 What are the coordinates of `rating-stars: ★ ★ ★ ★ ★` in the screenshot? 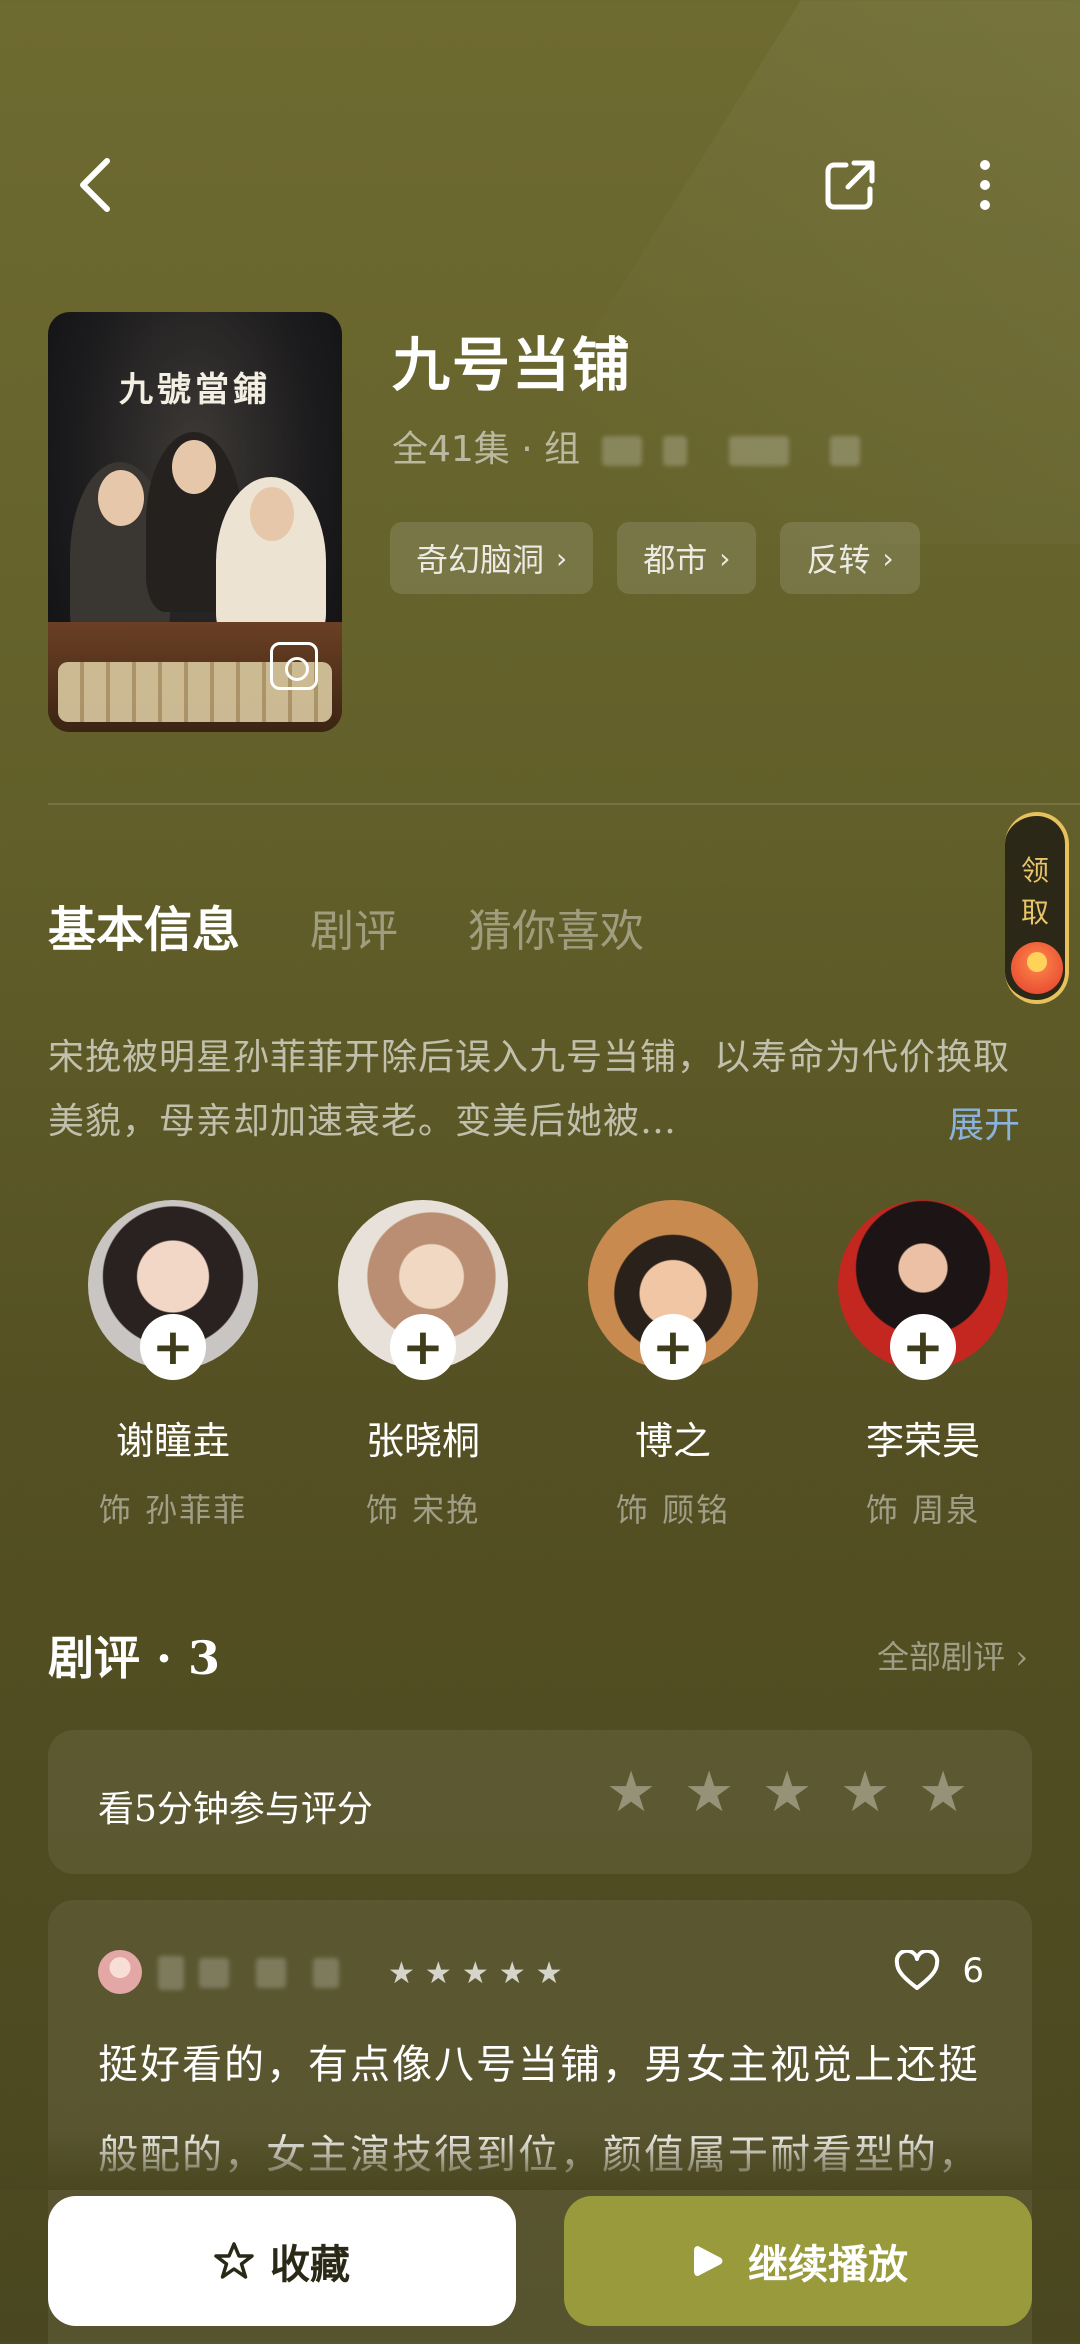 It's located at (787, 1793).